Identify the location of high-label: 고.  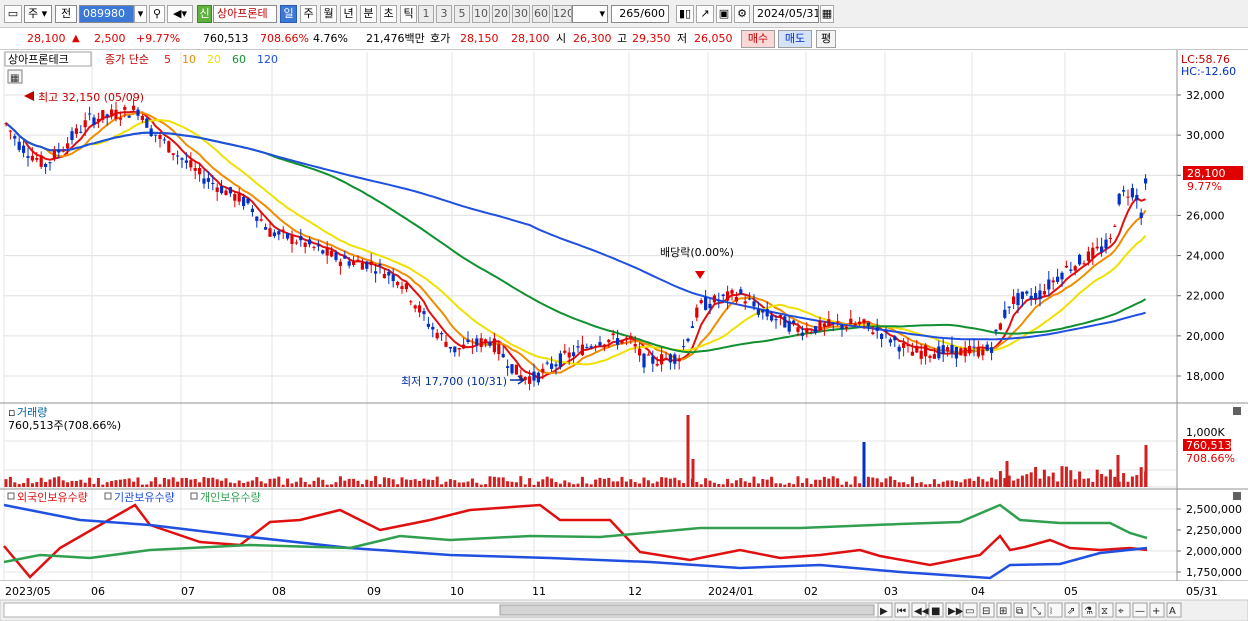
(622, 38).